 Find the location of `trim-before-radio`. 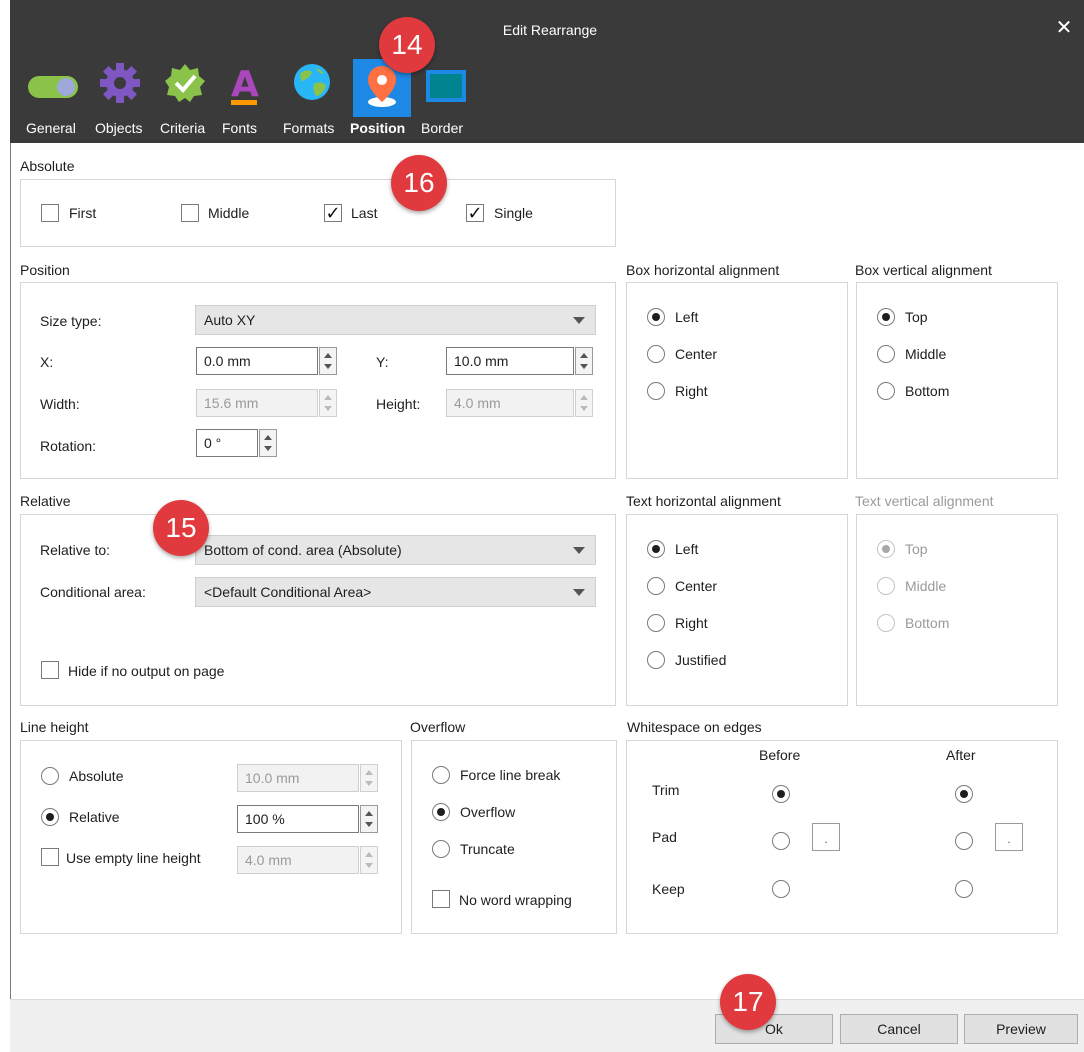

trim-before-radio is located at coordinates (781, 794).